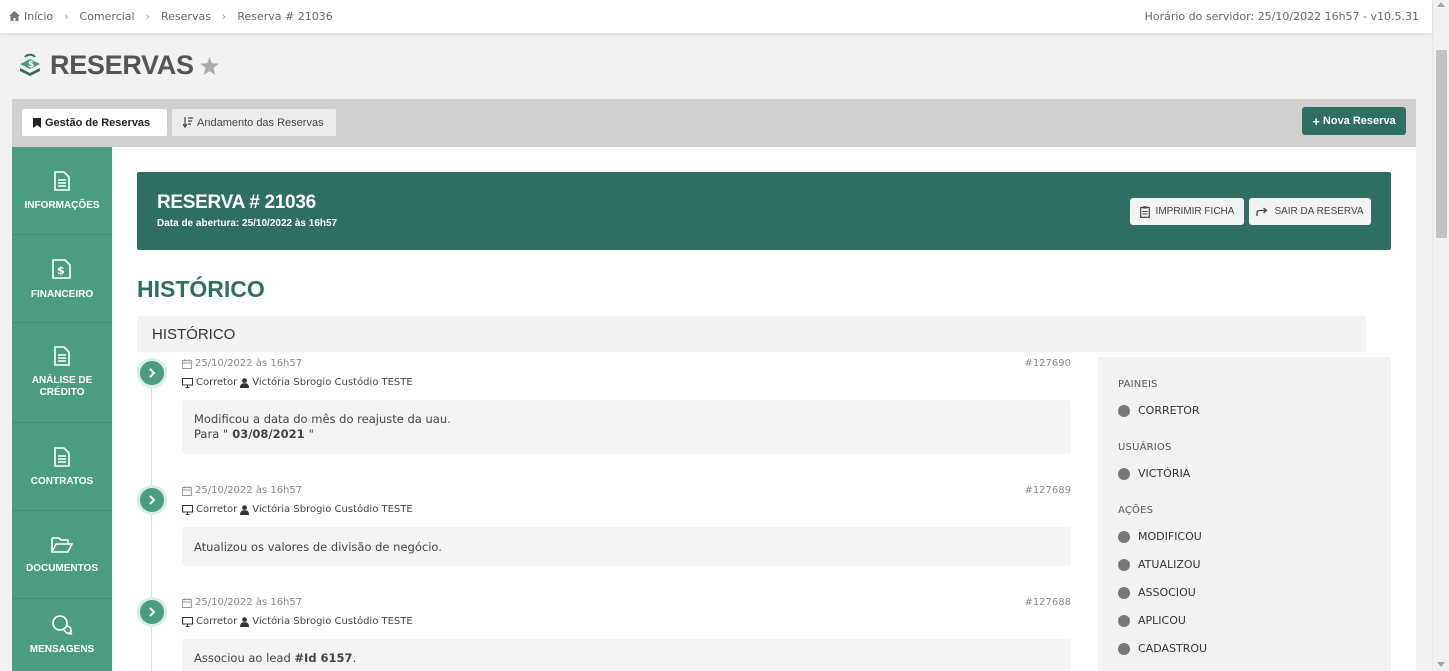 The height and width of the screenshot is (671, 1449). Describe the element at coordinates (62, 294) in the screenshot. I see `sidebar-item-label: FINANCEIRO` at that location.